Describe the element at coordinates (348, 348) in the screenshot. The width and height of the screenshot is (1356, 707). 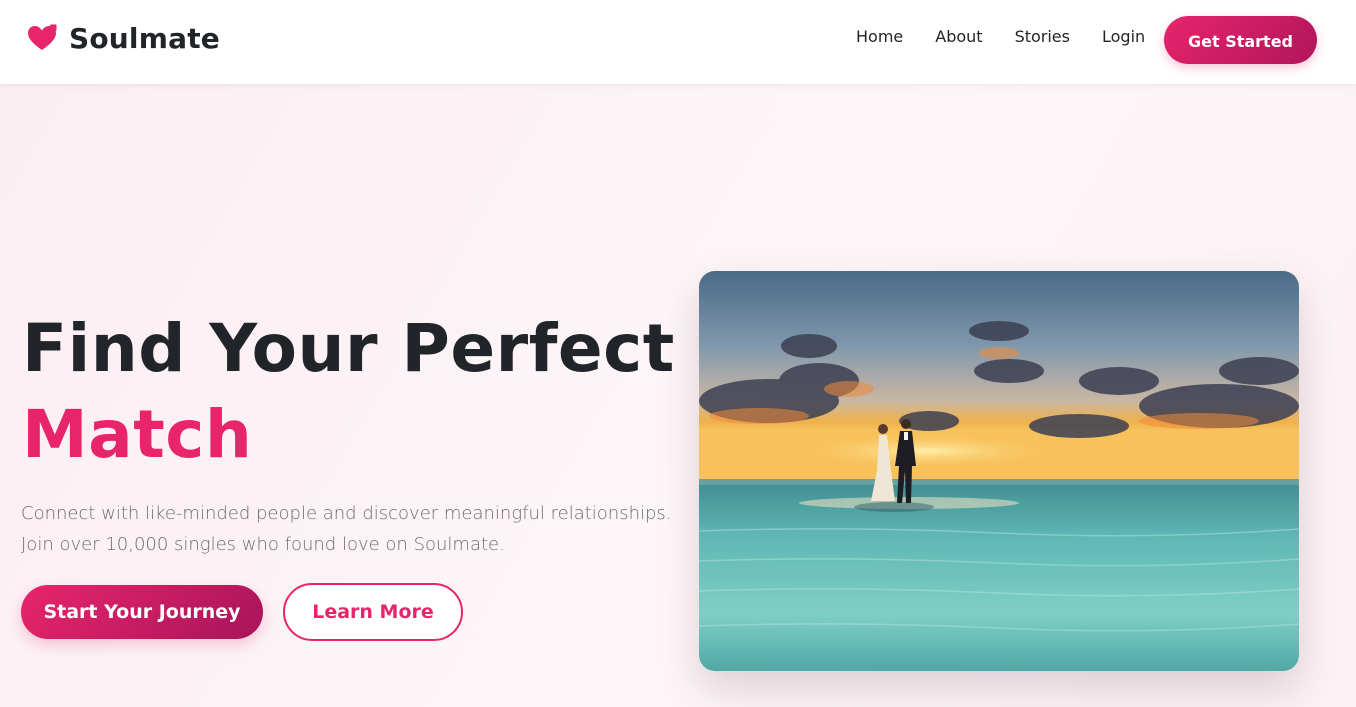
I see `hero-title-line1: Find Your Perfect` at that location.